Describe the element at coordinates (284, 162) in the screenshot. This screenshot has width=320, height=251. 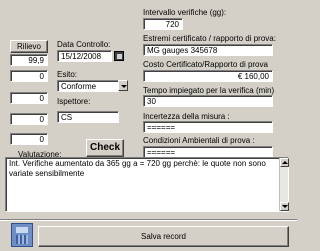
I see `scroll-up-icon` at that location.